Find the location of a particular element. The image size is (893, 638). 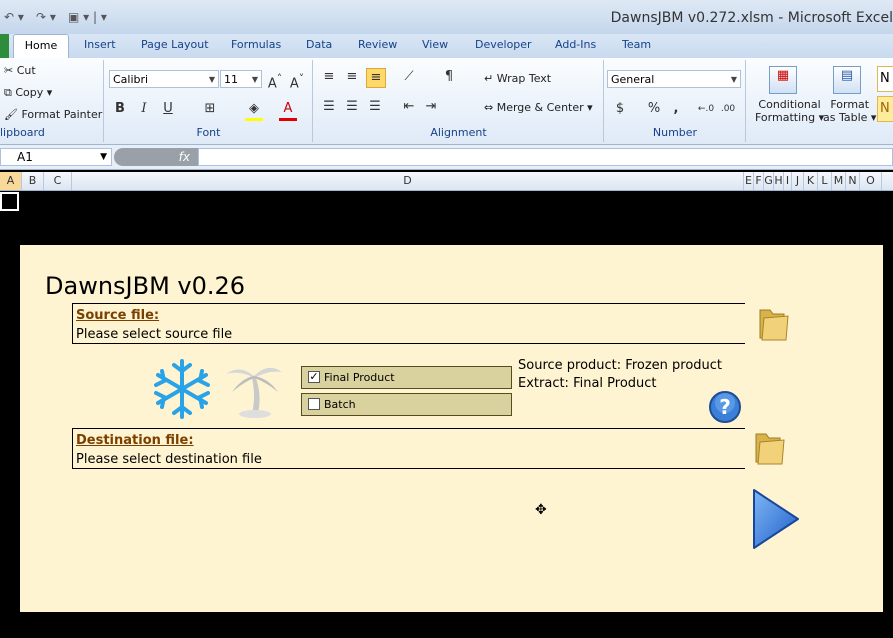

help-icon: ? is located at coordinates (725, 407).